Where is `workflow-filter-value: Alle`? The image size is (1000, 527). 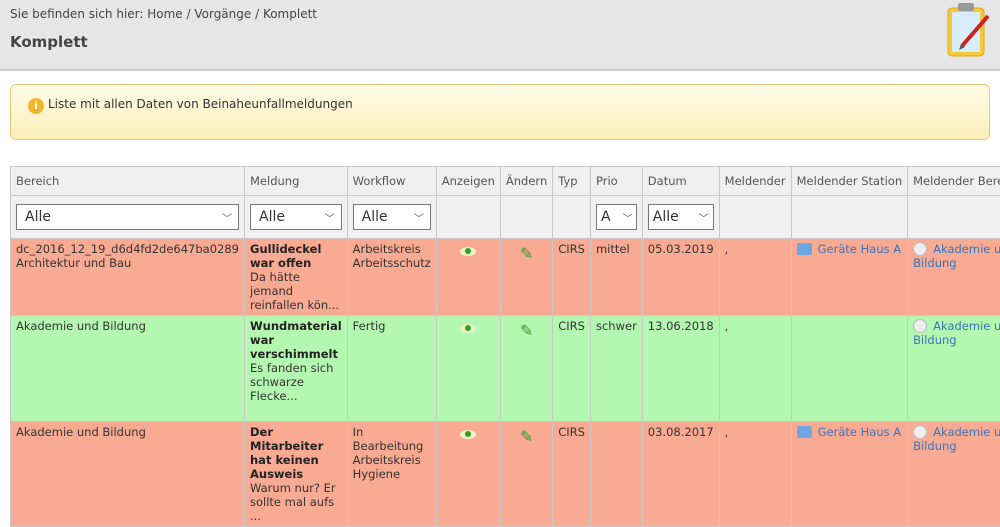 workflow-filter-value: Alle is located at coordinates (375, 217).